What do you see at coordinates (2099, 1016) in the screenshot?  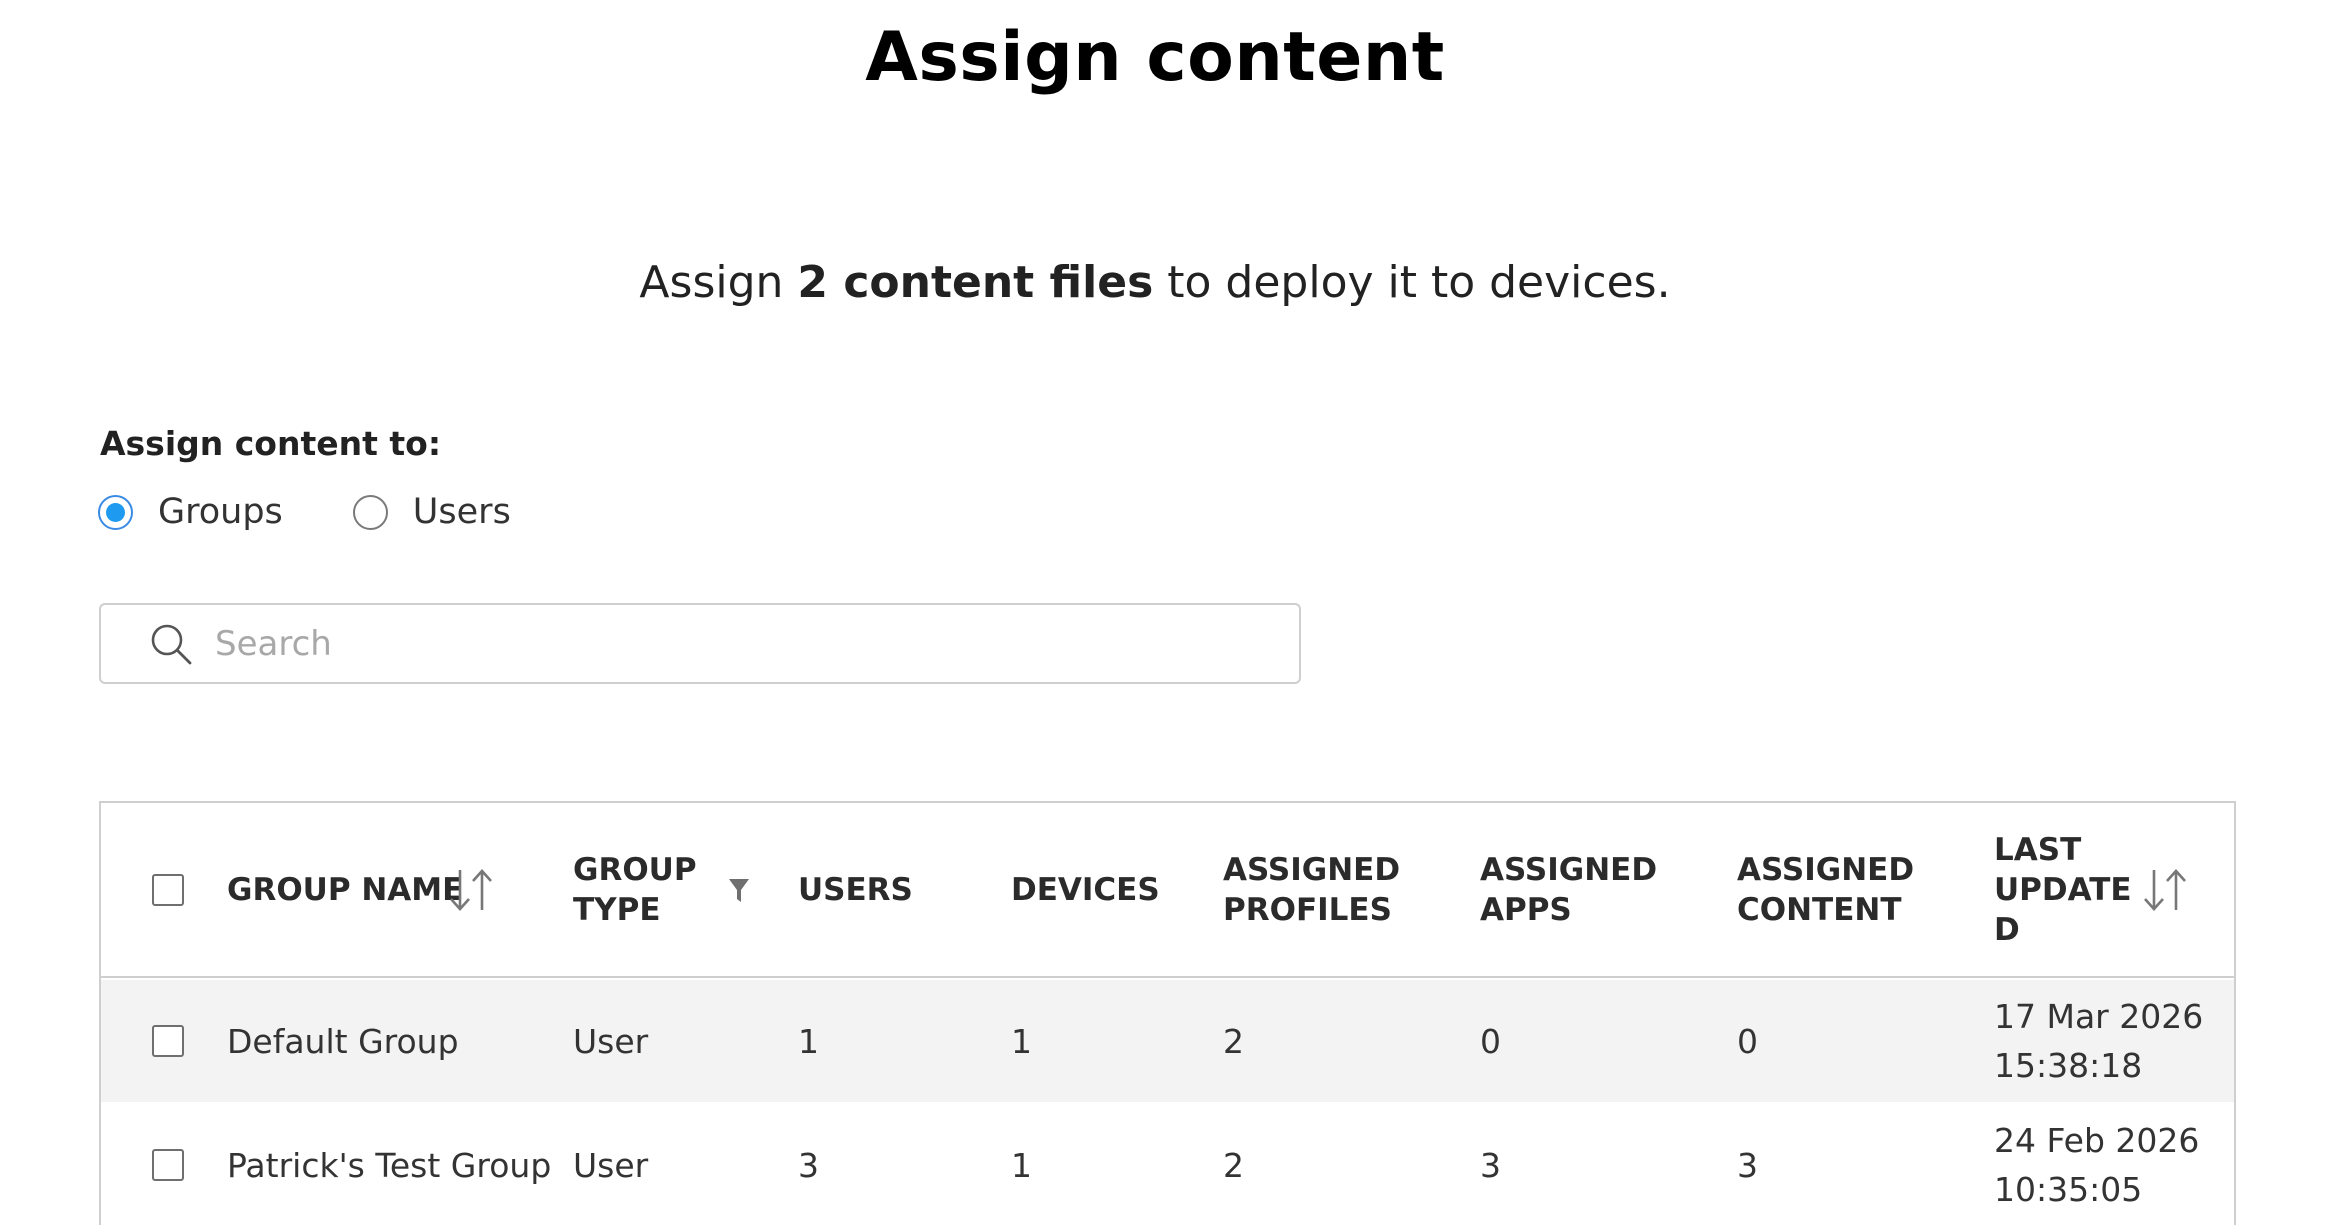 I see `last-updated-date-cell: 17 Mar 2026` at bounding box center [2099, 1016].